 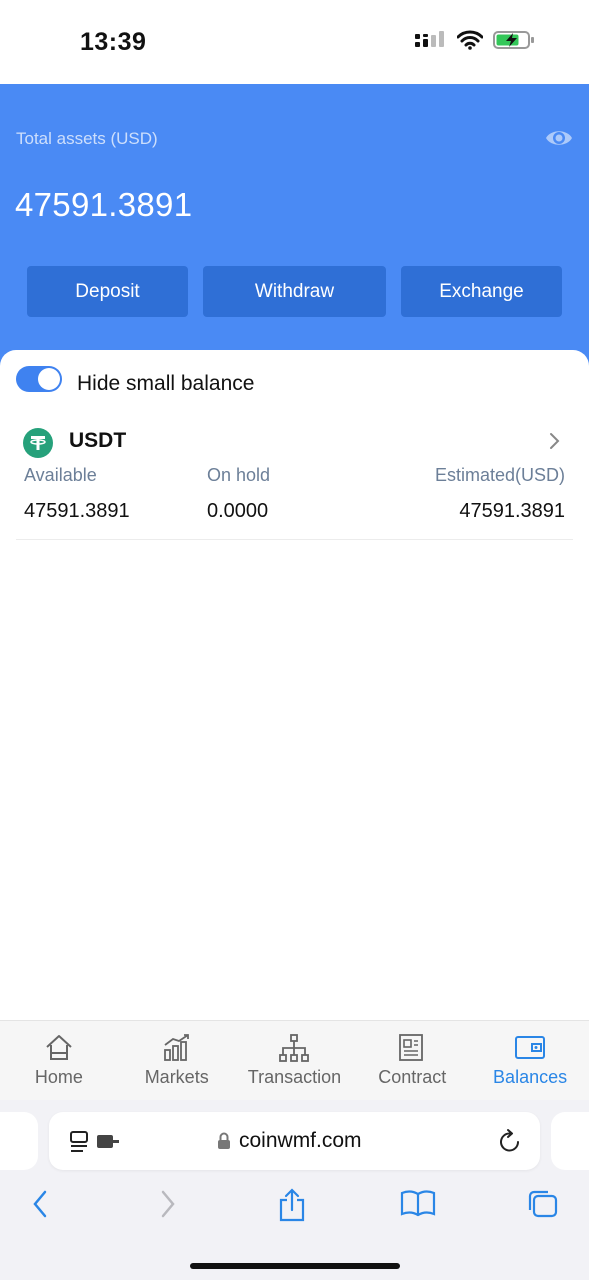 I want to click on eye-icon, so click(x=559, y=140).